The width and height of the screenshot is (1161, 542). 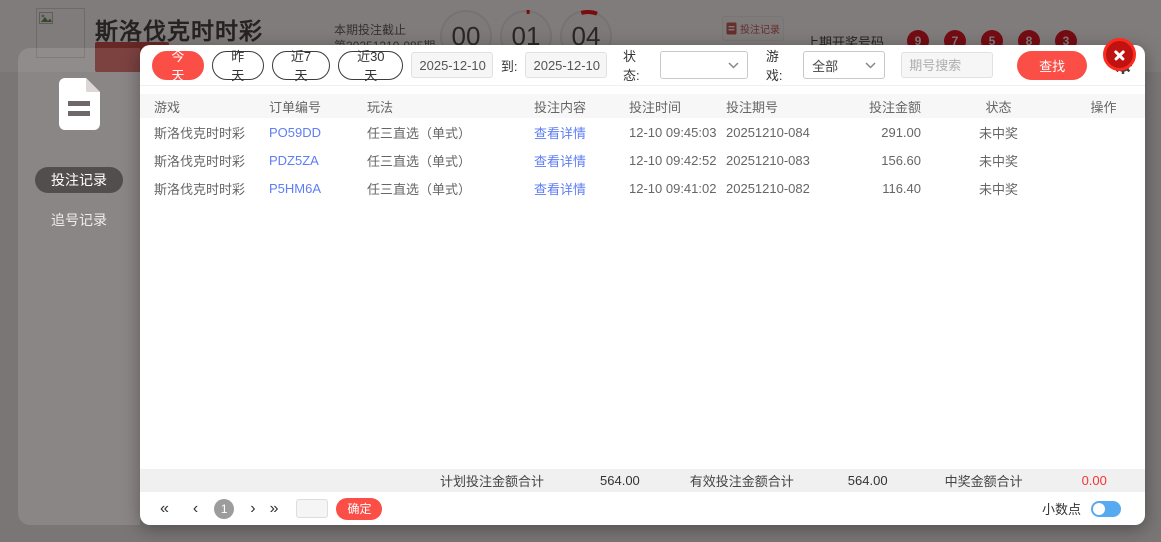 I want to click on quick-filter-today: 今天, so click(x=178, y=66).